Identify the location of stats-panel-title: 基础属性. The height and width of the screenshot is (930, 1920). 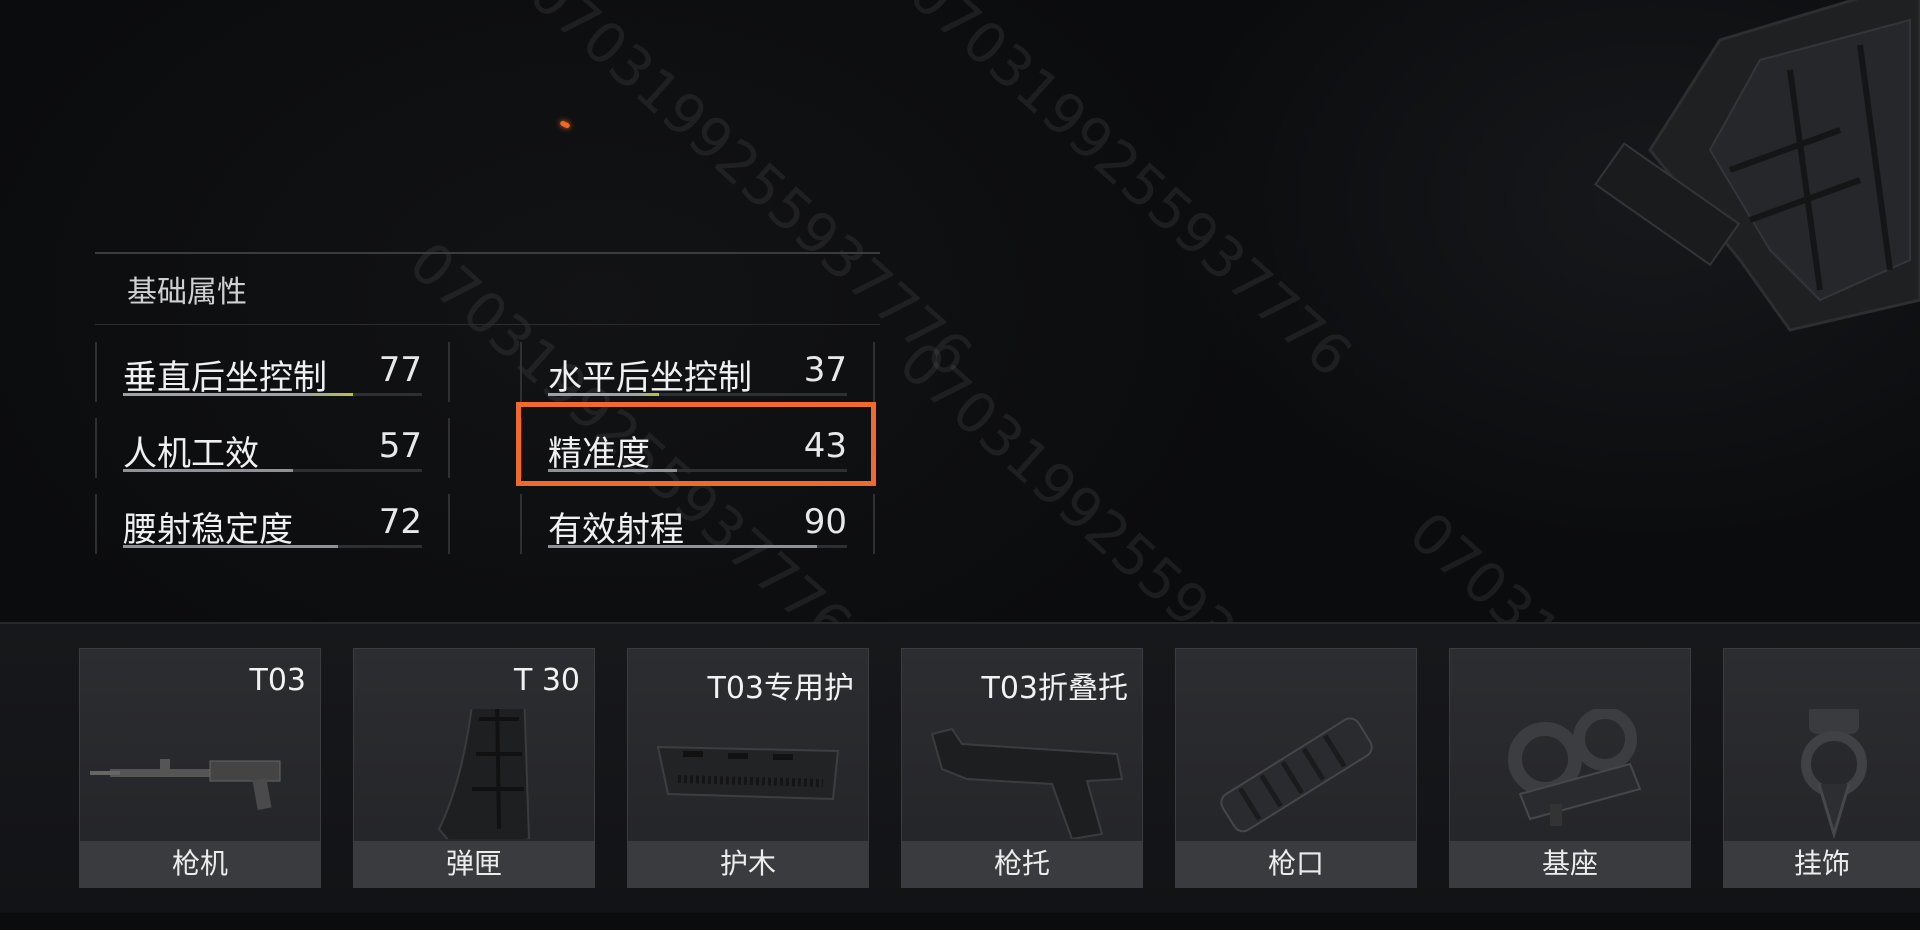
(187, 292).